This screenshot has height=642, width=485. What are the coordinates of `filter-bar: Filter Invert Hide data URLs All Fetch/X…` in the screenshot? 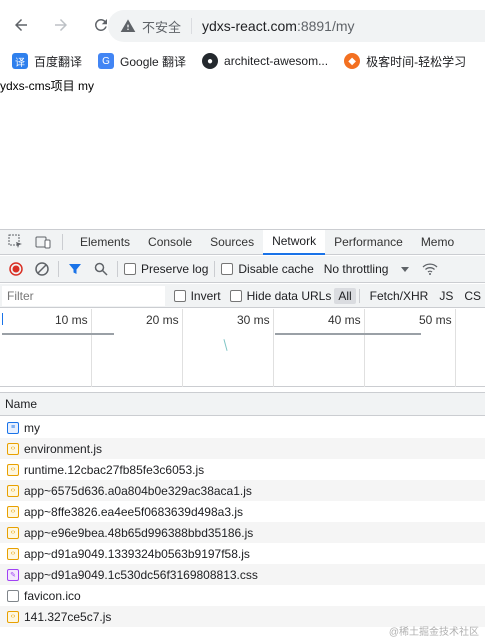 It's located at (242, 296).